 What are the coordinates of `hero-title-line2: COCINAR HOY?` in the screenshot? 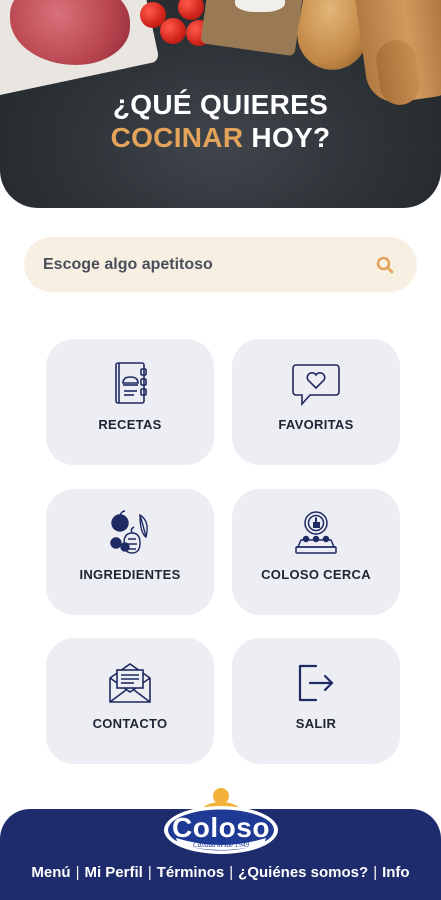 It's located at (220, 137).